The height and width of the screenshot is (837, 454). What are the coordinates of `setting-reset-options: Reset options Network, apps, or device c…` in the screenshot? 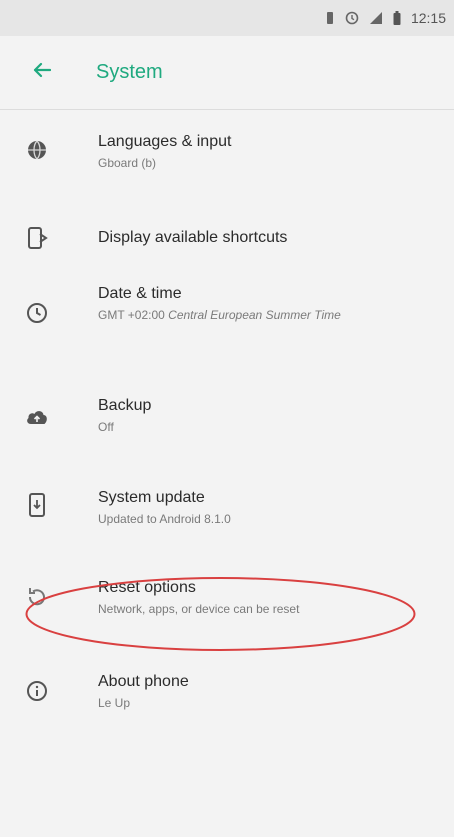 It's located at (227, 608).